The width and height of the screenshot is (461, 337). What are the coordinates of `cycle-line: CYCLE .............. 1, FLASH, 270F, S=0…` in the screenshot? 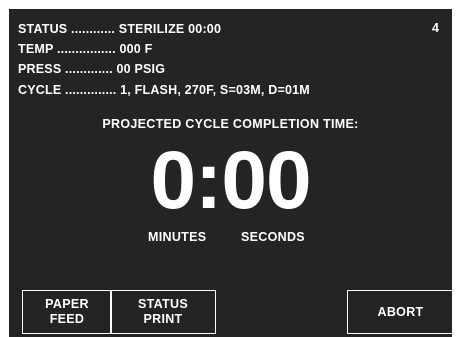 It's located at (164, 90).